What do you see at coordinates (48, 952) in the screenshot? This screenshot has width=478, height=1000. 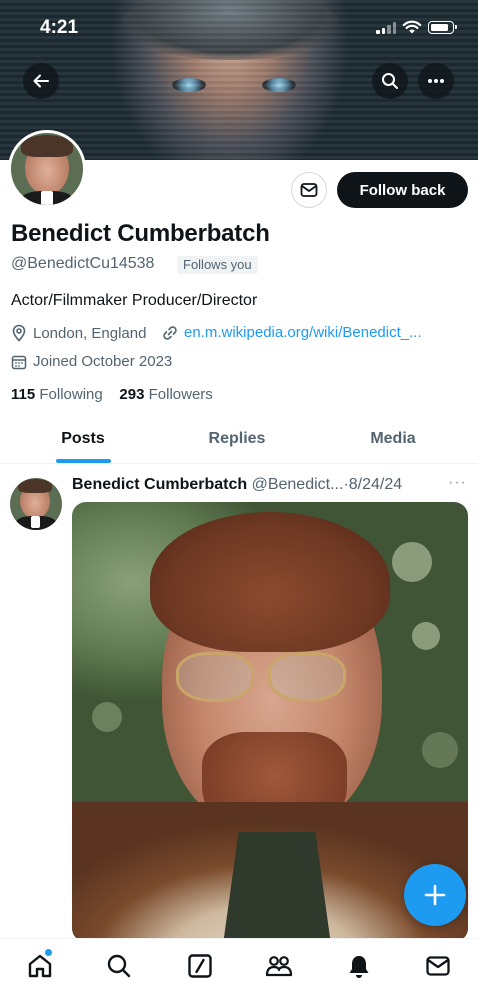 I see `home-unread-dot` at bounding box center [48, 952].